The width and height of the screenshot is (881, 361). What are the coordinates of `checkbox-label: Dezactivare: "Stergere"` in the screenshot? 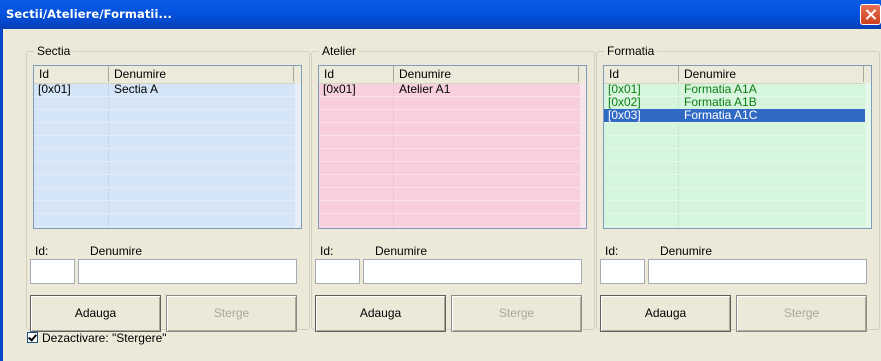 It's located at (104, 338).